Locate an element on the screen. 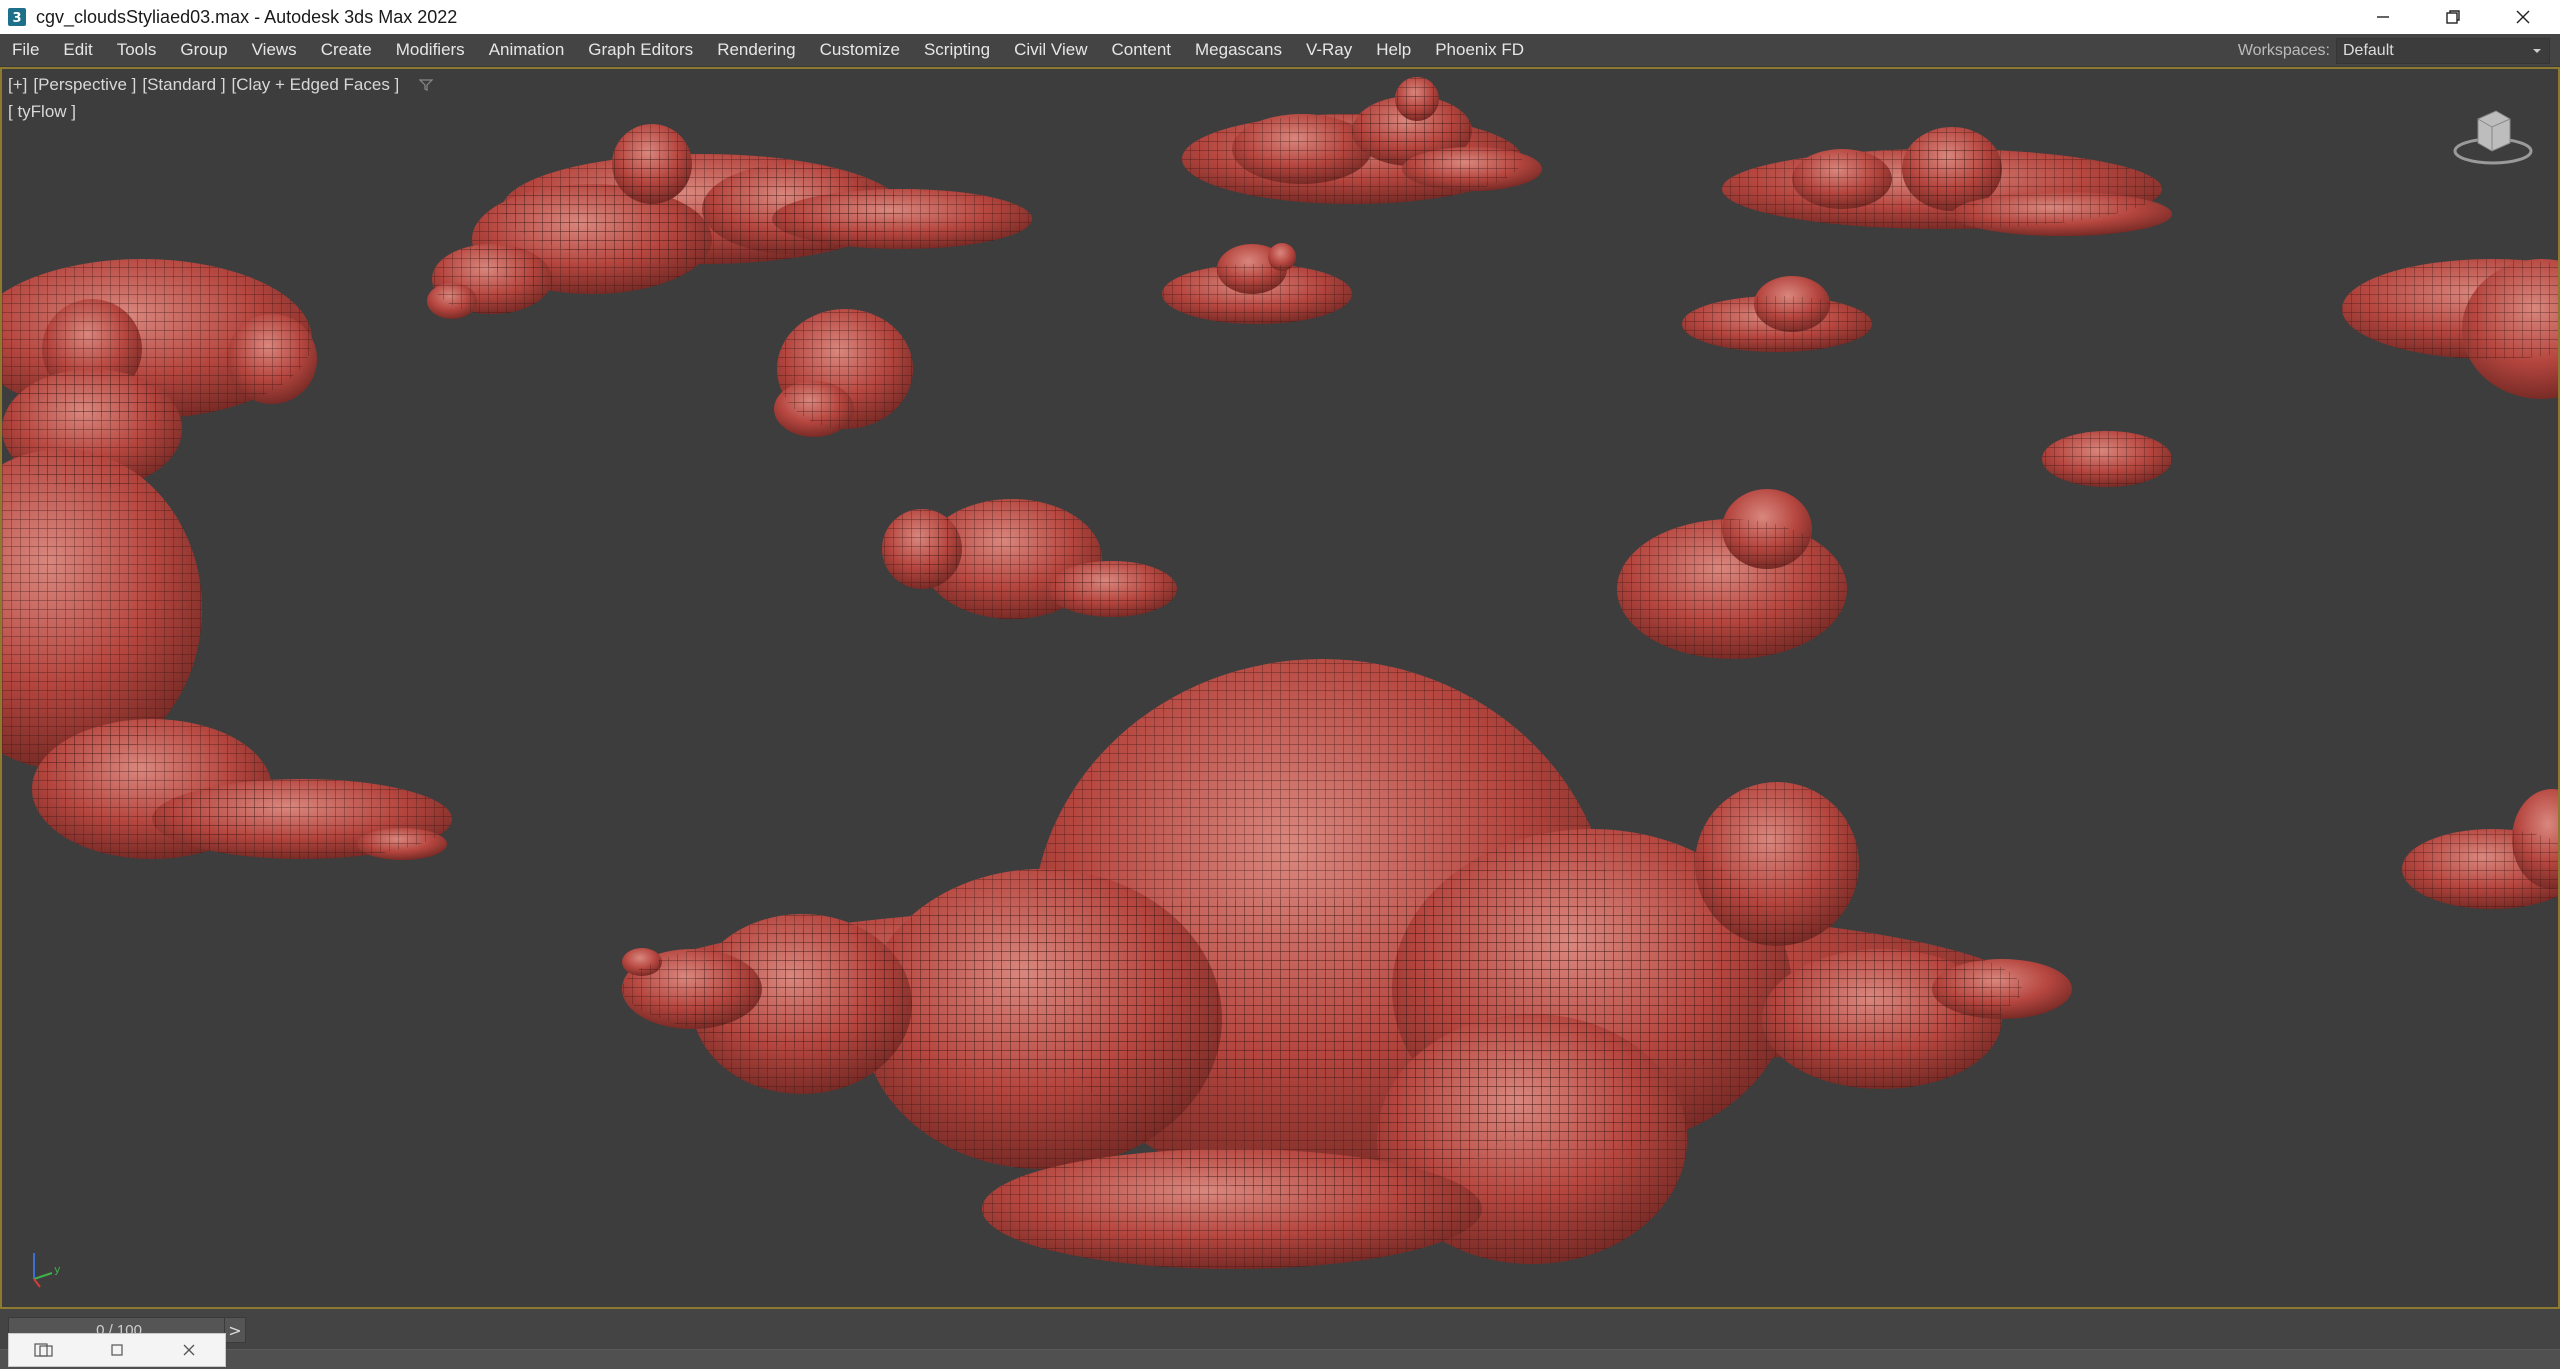 The width and height of the screenshot is (2560, 1369). app-icon: 3 is located at coordinates (17, 17).